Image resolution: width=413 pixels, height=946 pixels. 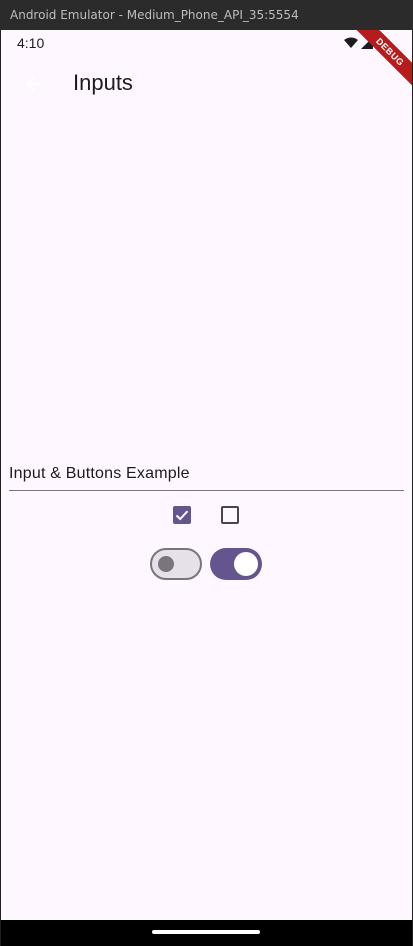 What do you see at coordinates (351, 42) in the screenshot?
I see `wifi-icon` at bounding box center [351, 42].